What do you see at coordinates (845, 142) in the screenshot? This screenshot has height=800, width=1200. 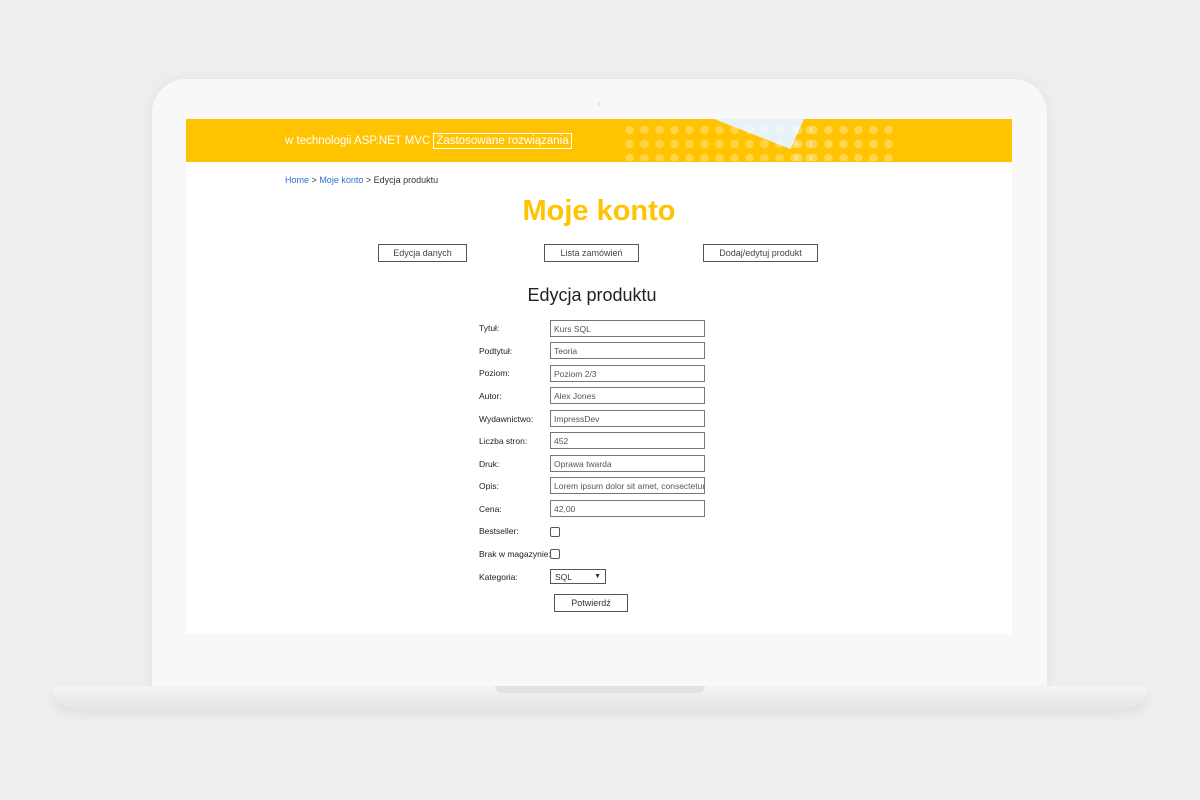 I see `banner-decoration-dots-right` at bounding box center [845, 142].